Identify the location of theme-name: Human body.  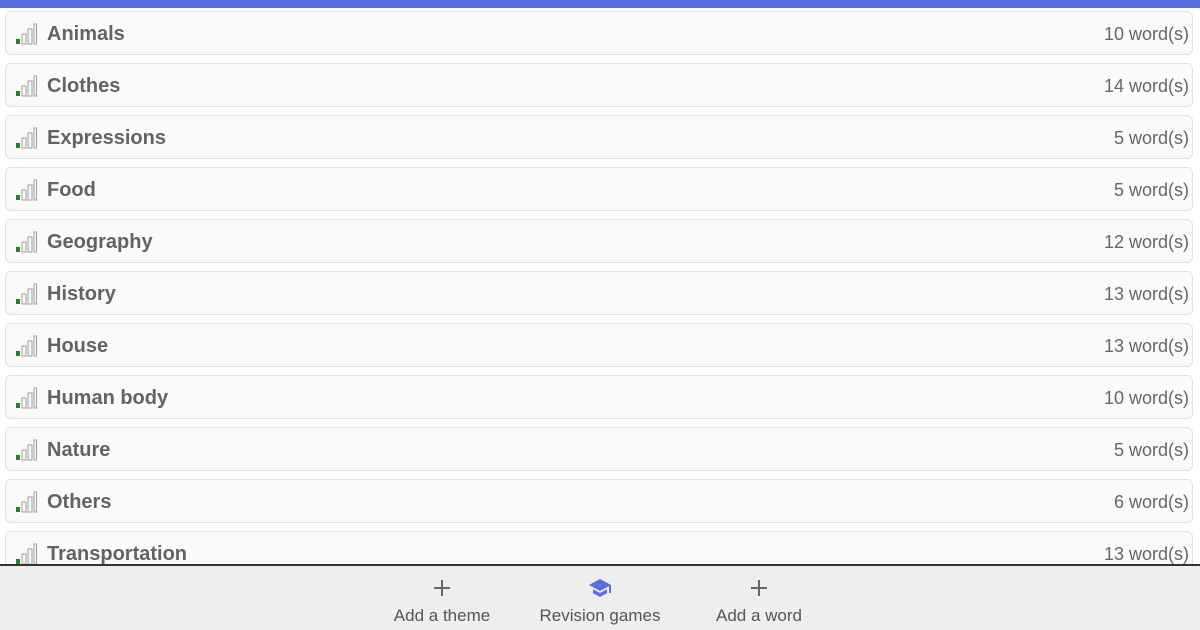
(108, 398).